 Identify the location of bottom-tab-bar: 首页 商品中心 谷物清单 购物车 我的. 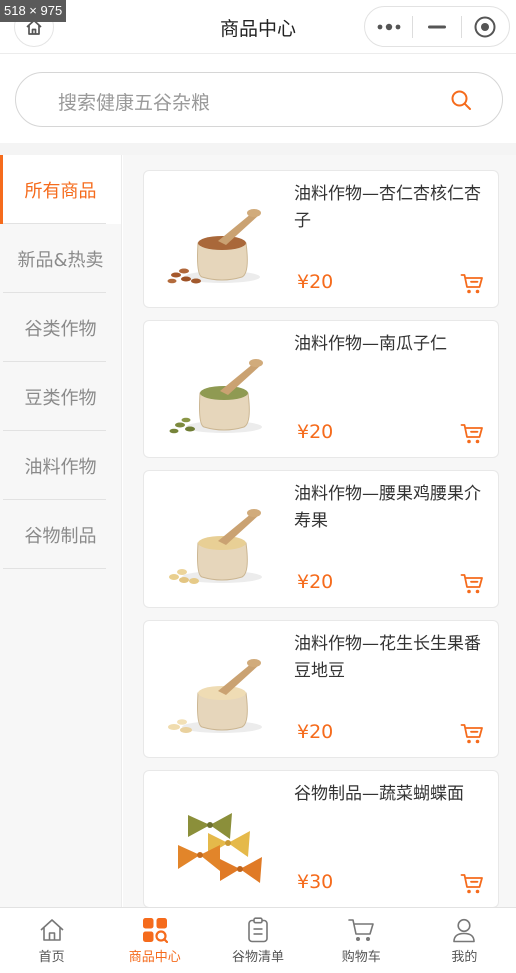
(258, 940).